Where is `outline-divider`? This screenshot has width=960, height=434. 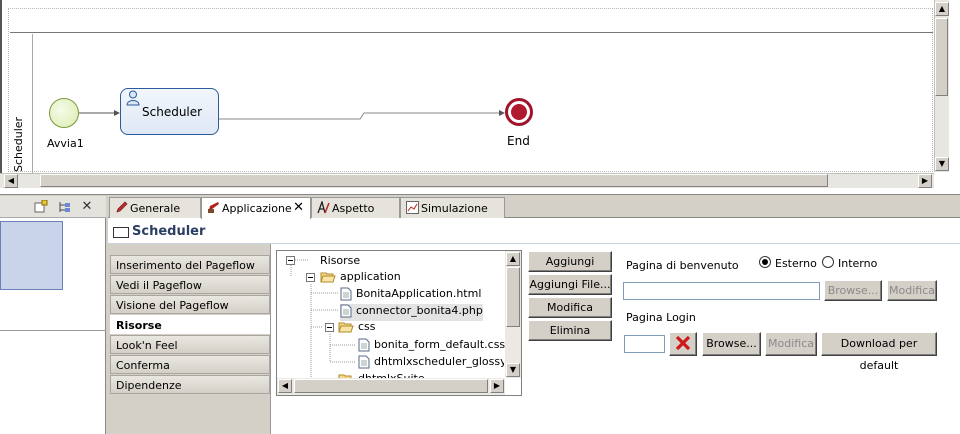 outline-divider is located at coordinates (53, 330).